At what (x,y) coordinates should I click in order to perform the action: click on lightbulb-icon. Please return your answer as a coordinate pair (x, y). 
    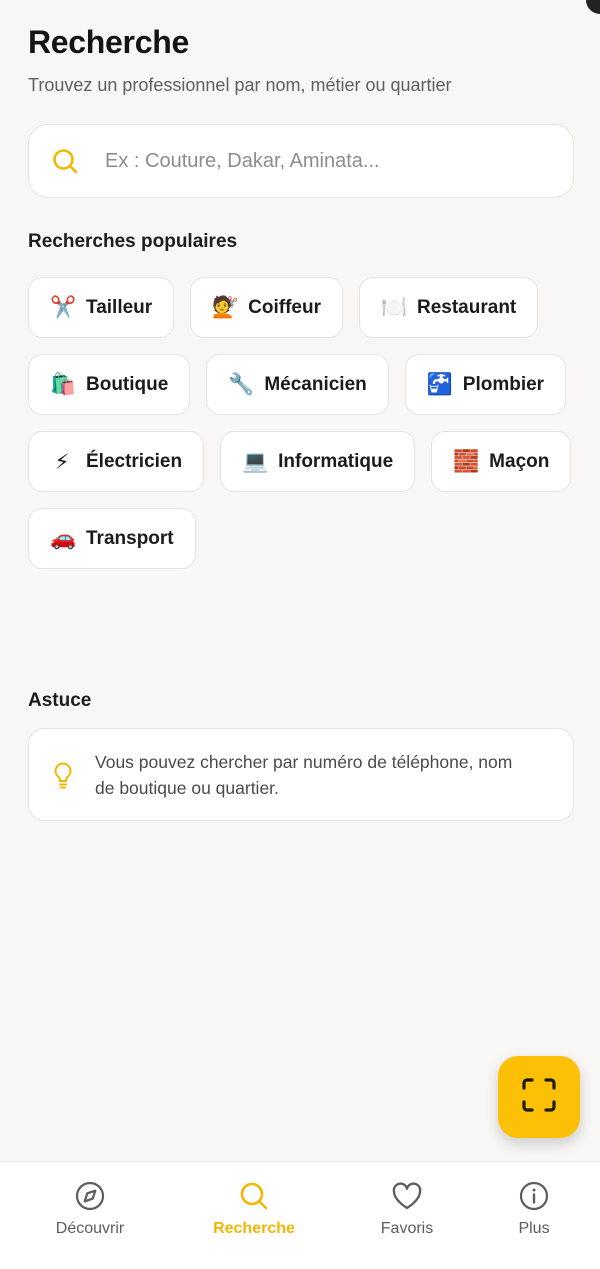
    Looking at the image, I should click on (63, 775).